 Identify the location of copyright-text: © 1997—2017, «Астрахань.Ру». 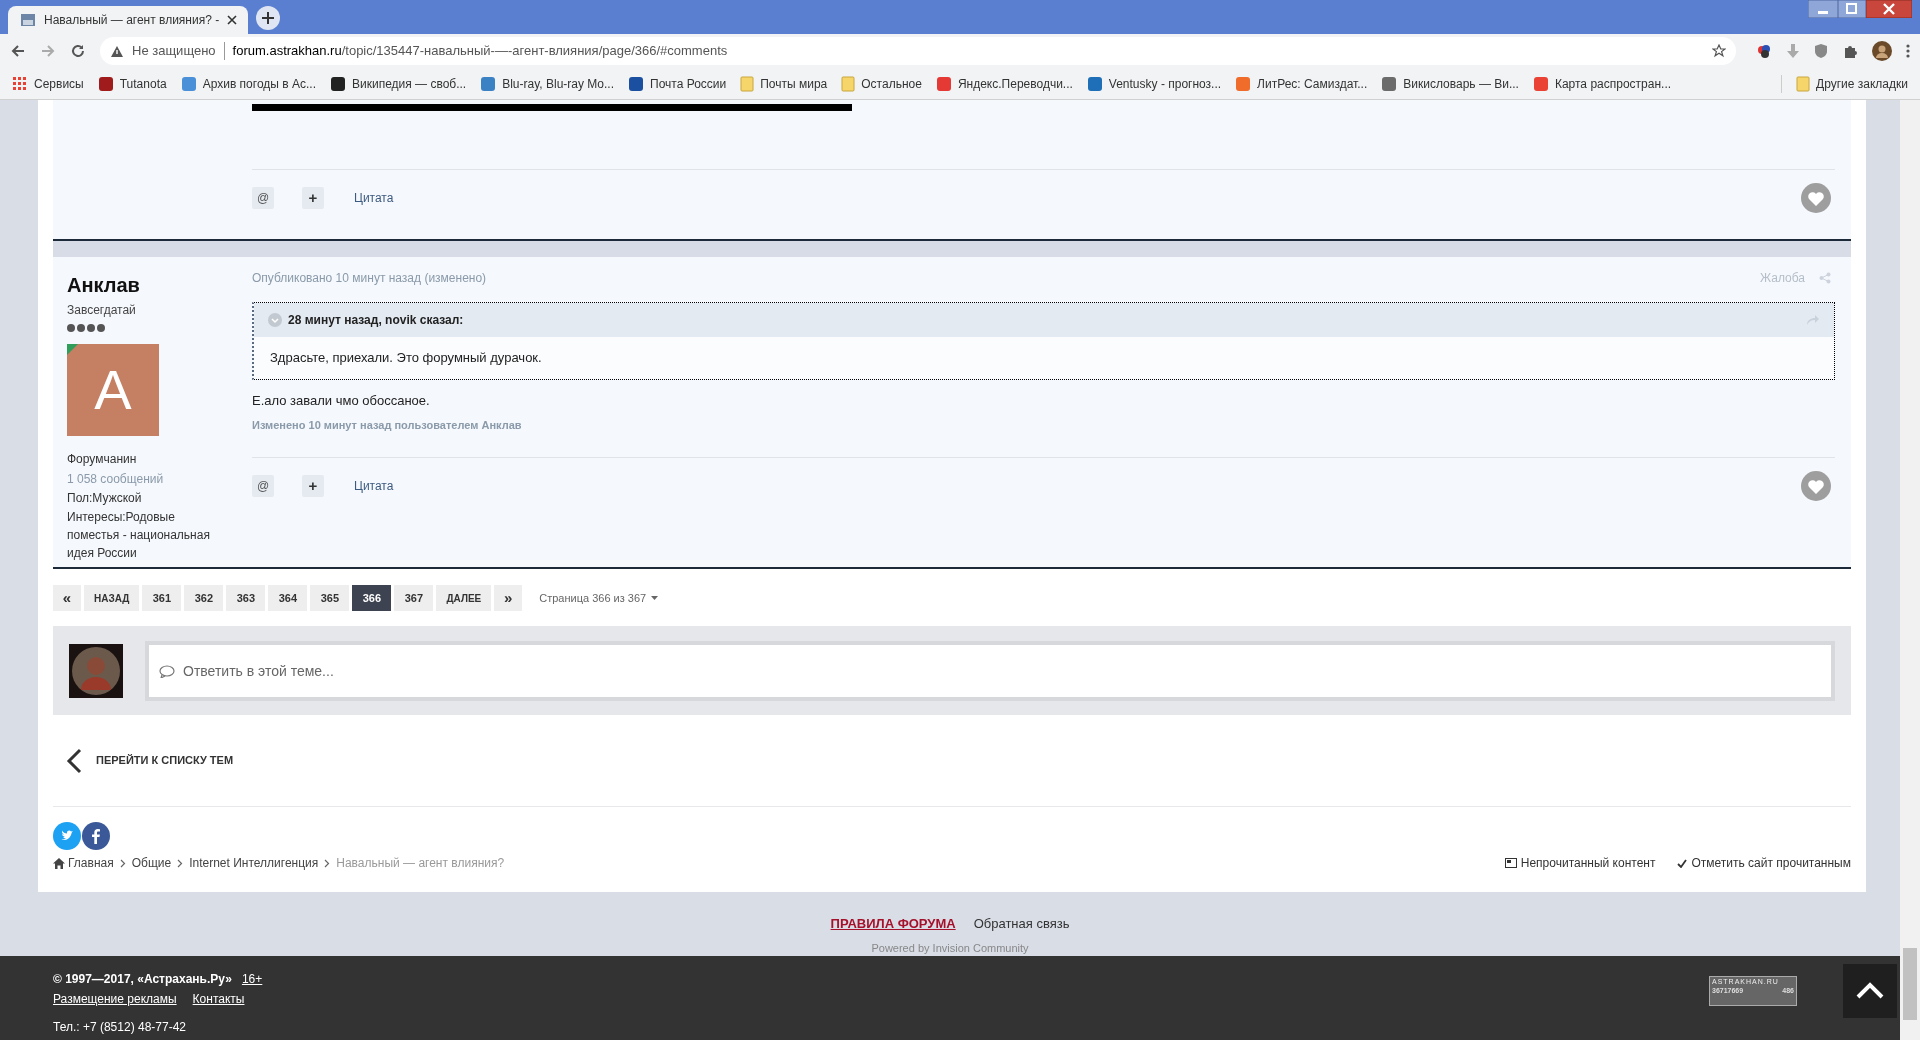
(142, 979).